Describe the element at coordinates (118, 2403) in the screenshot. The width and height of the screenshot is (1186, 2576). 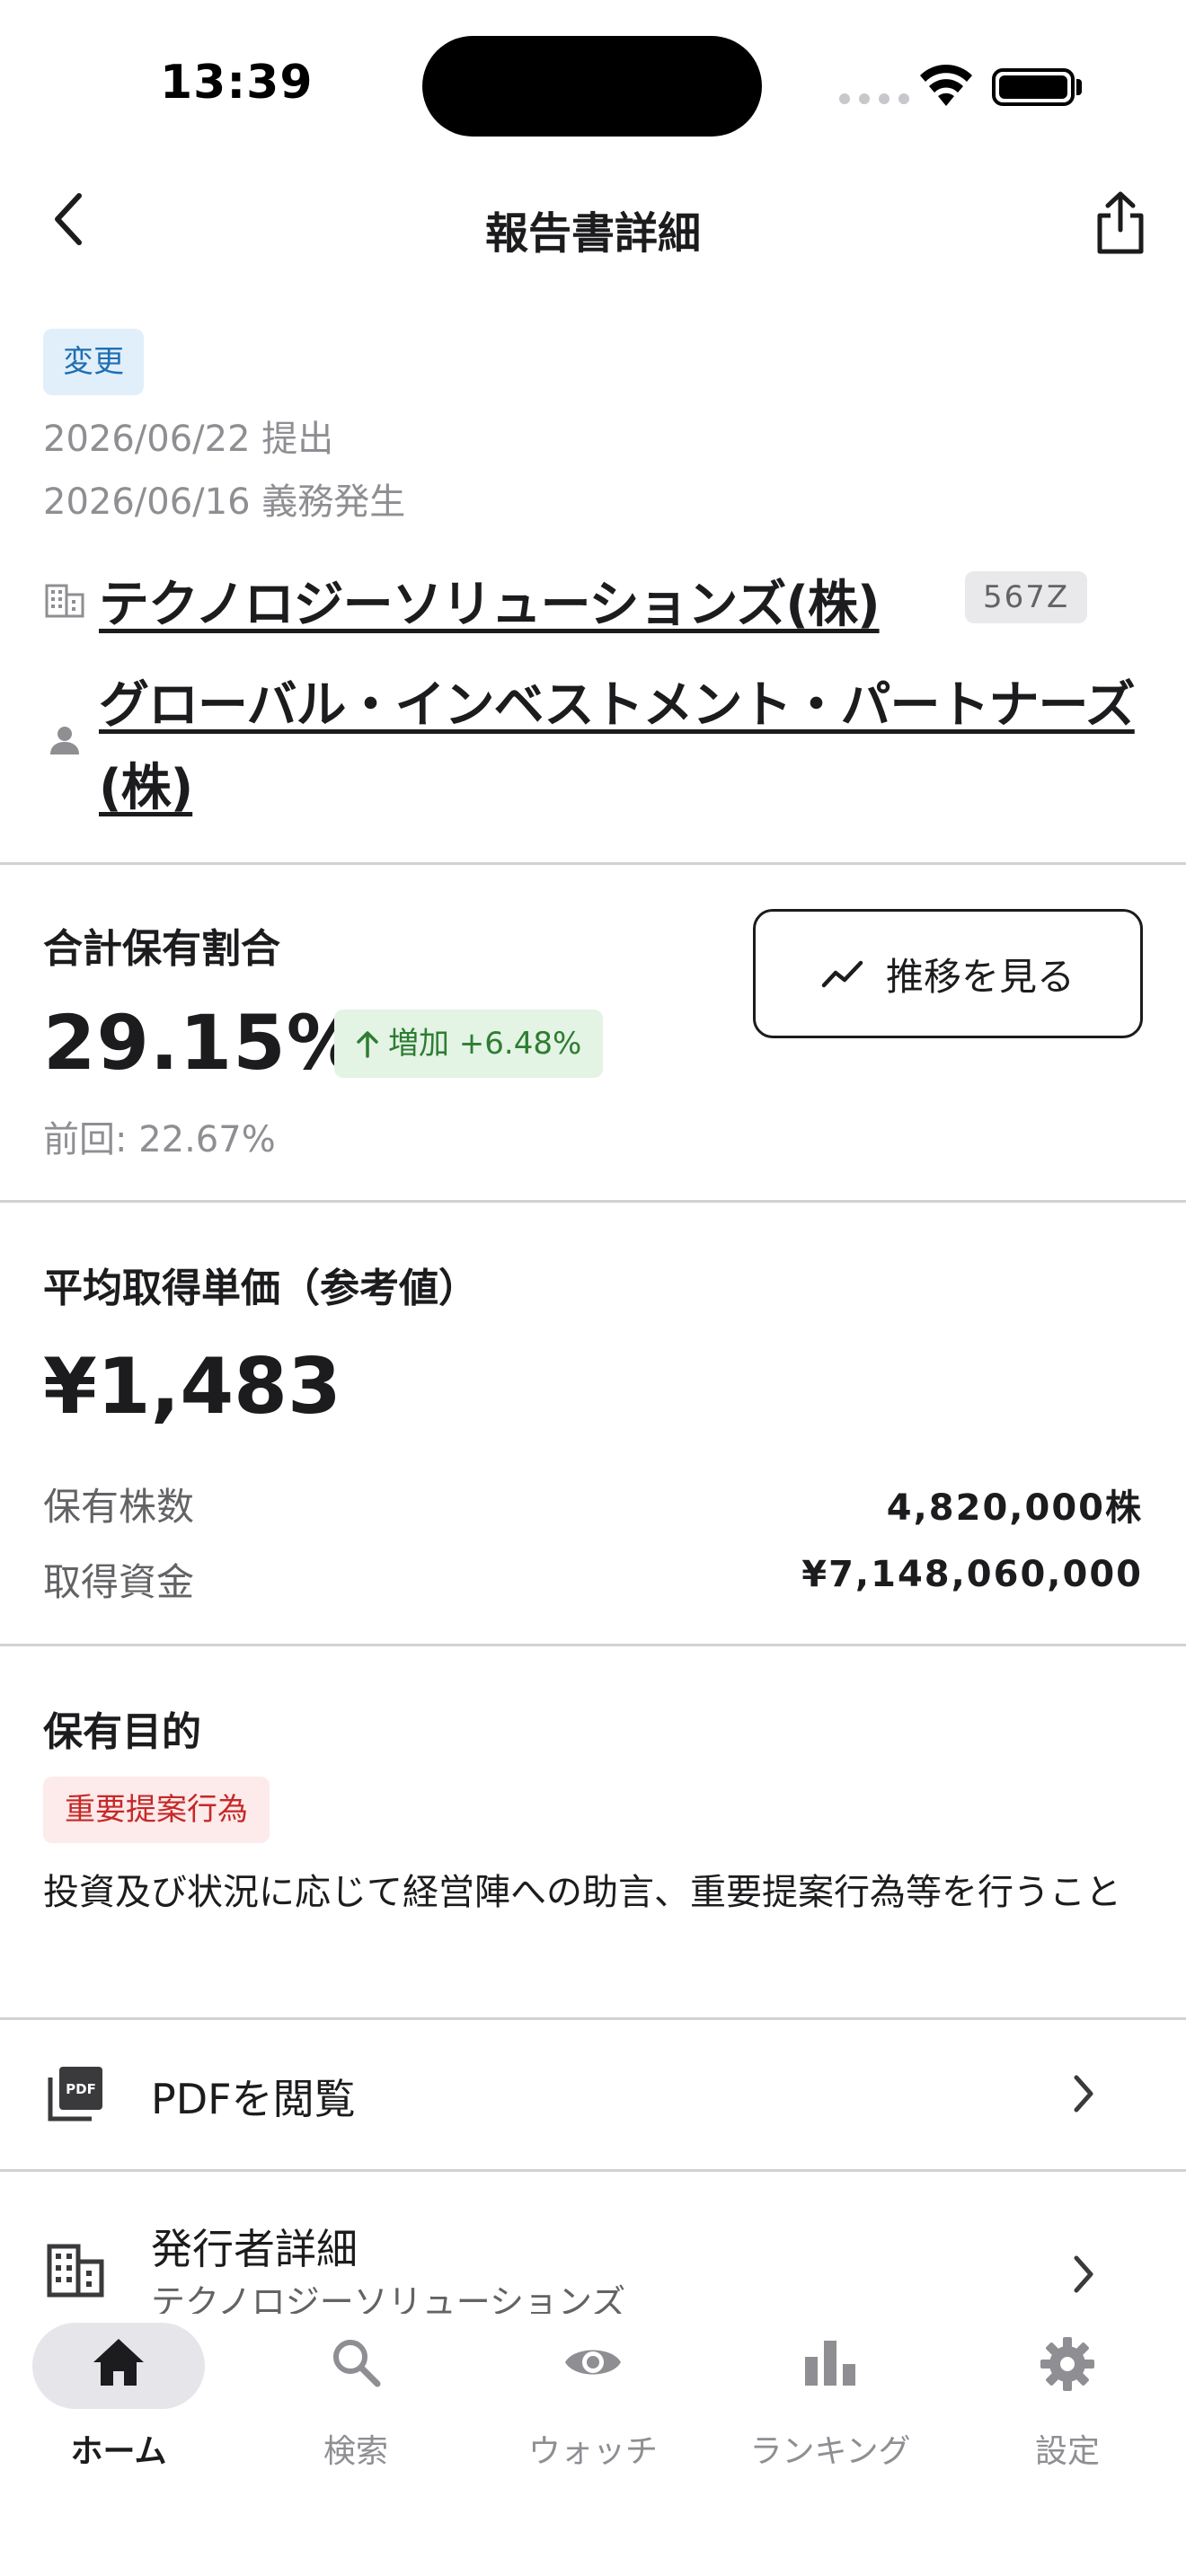
I see `tab-home: ホーム` at that location.